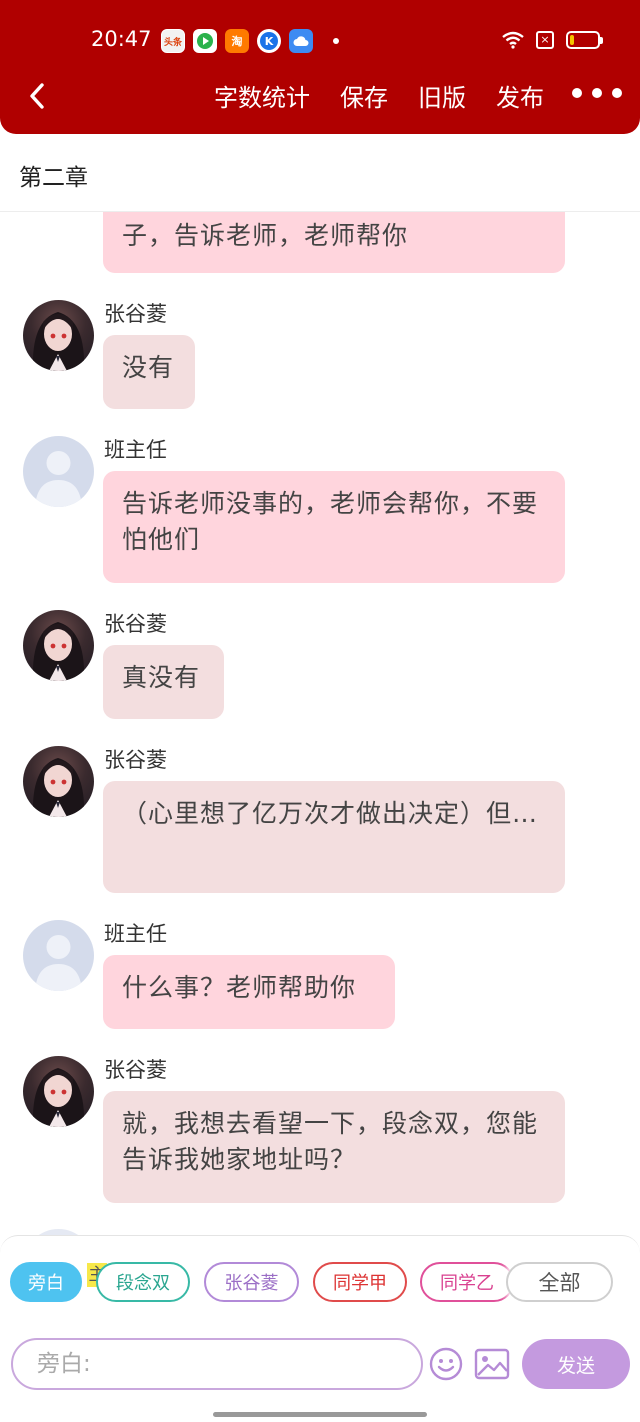 The width and height of the screenshot is (640, 1422). Describe the element at coordinates (520, 95) in the screenshot. I see `publish-button: 发布` at that location.